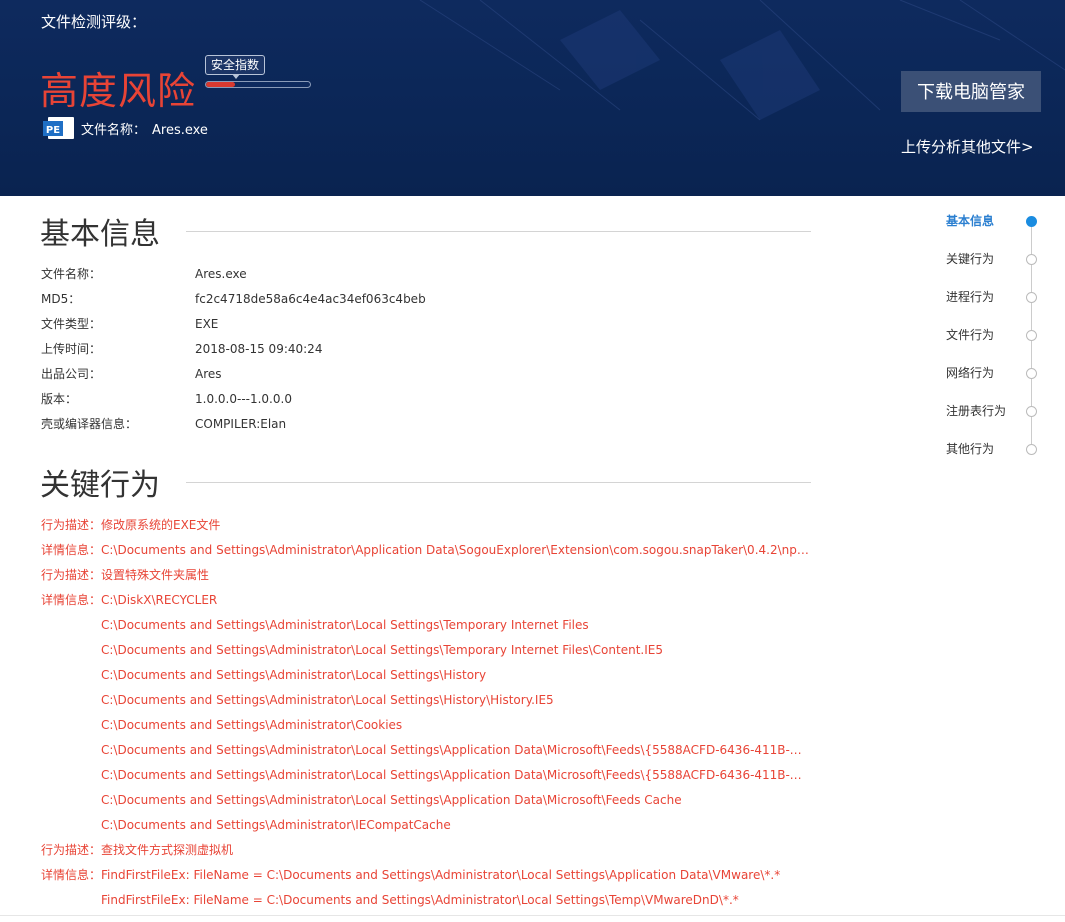 This screenshot has height=922, width=1065. What do you see at coordinates (996, 298) in the screenshot?
I see `side-nav-item: 进程行为` at bounding box center [996, 298].